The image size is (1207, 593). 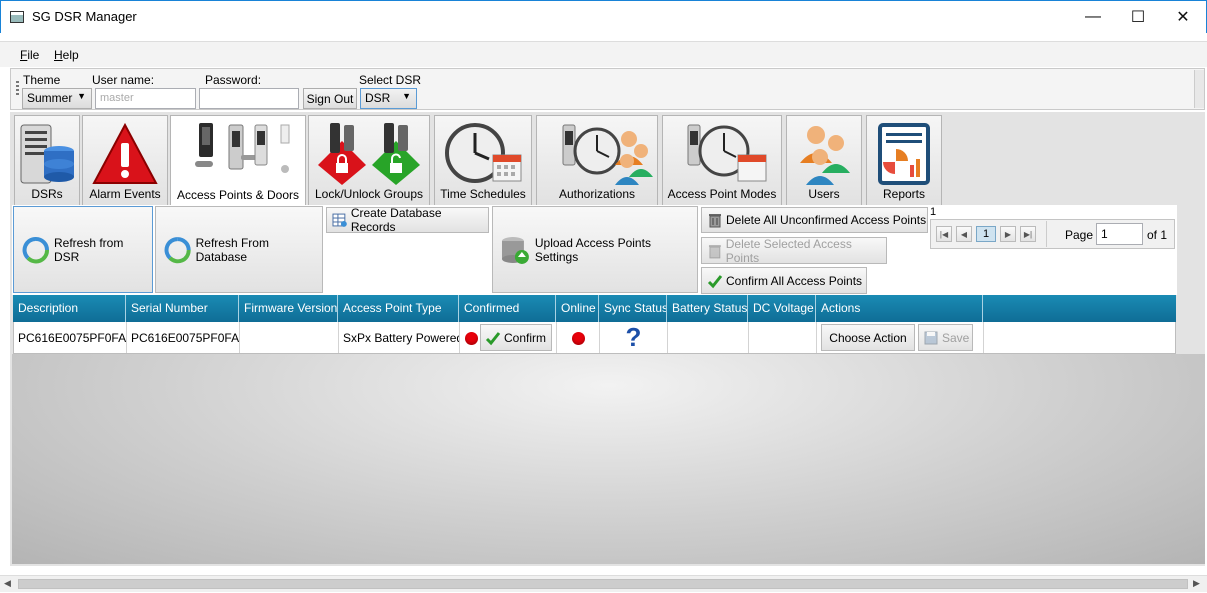 What do you see at coordinates (7, 583) in the screenshot?
I see `scroll-left-icon: ◀` at bounding box center [7, 583].